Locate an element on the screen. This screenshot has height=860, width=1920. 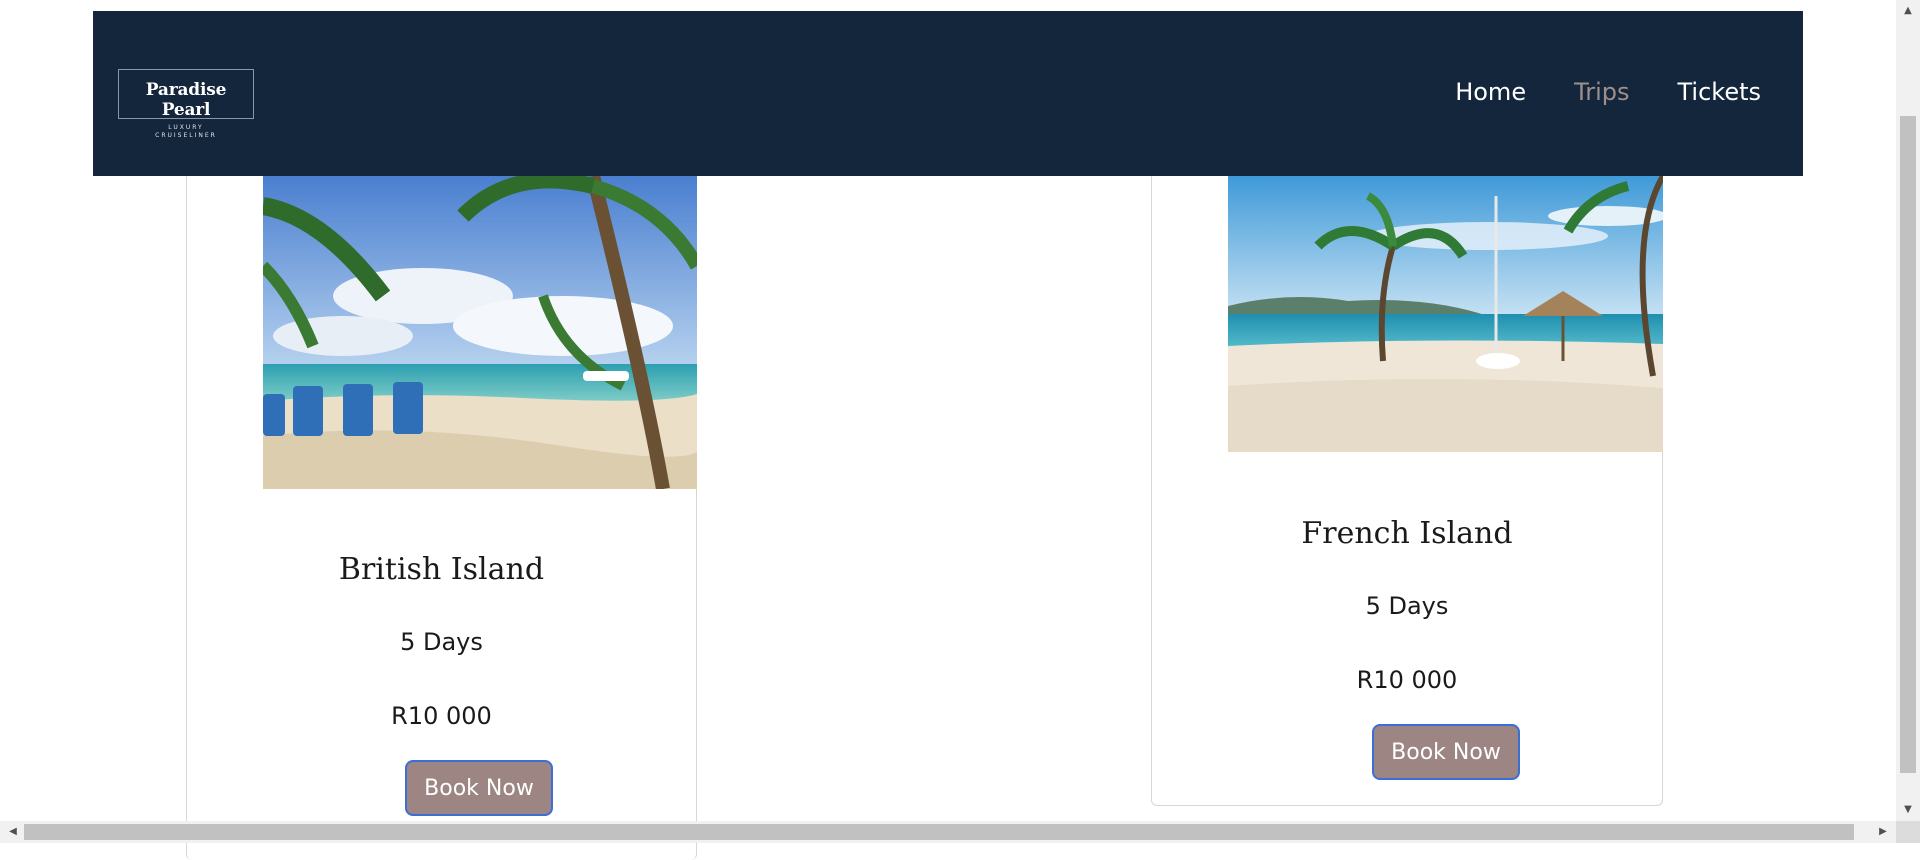
vertical-scrollbar: ▲ ▼ is located at coordinates (1908, 410).